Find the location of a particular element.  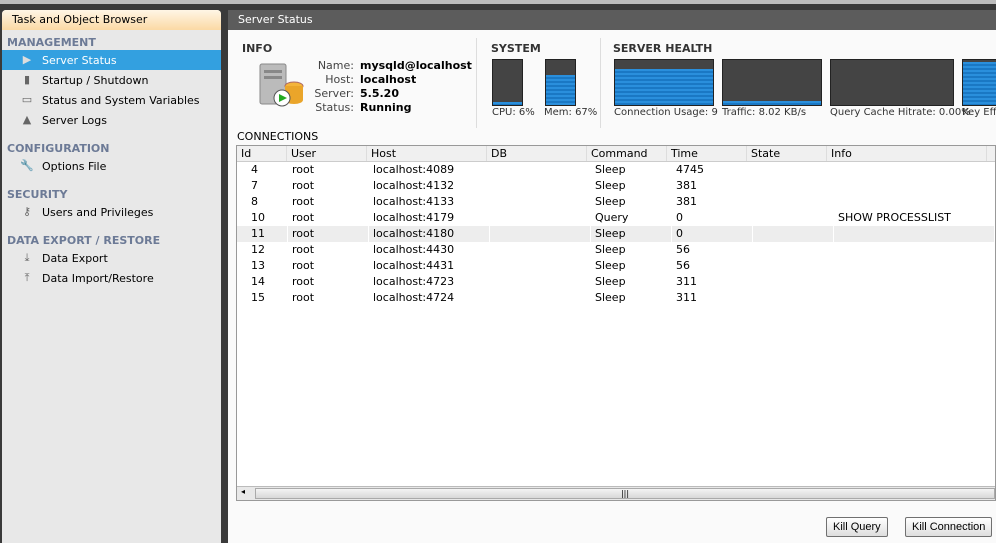

cell-id: 15 is located at coordinates (258, 297).